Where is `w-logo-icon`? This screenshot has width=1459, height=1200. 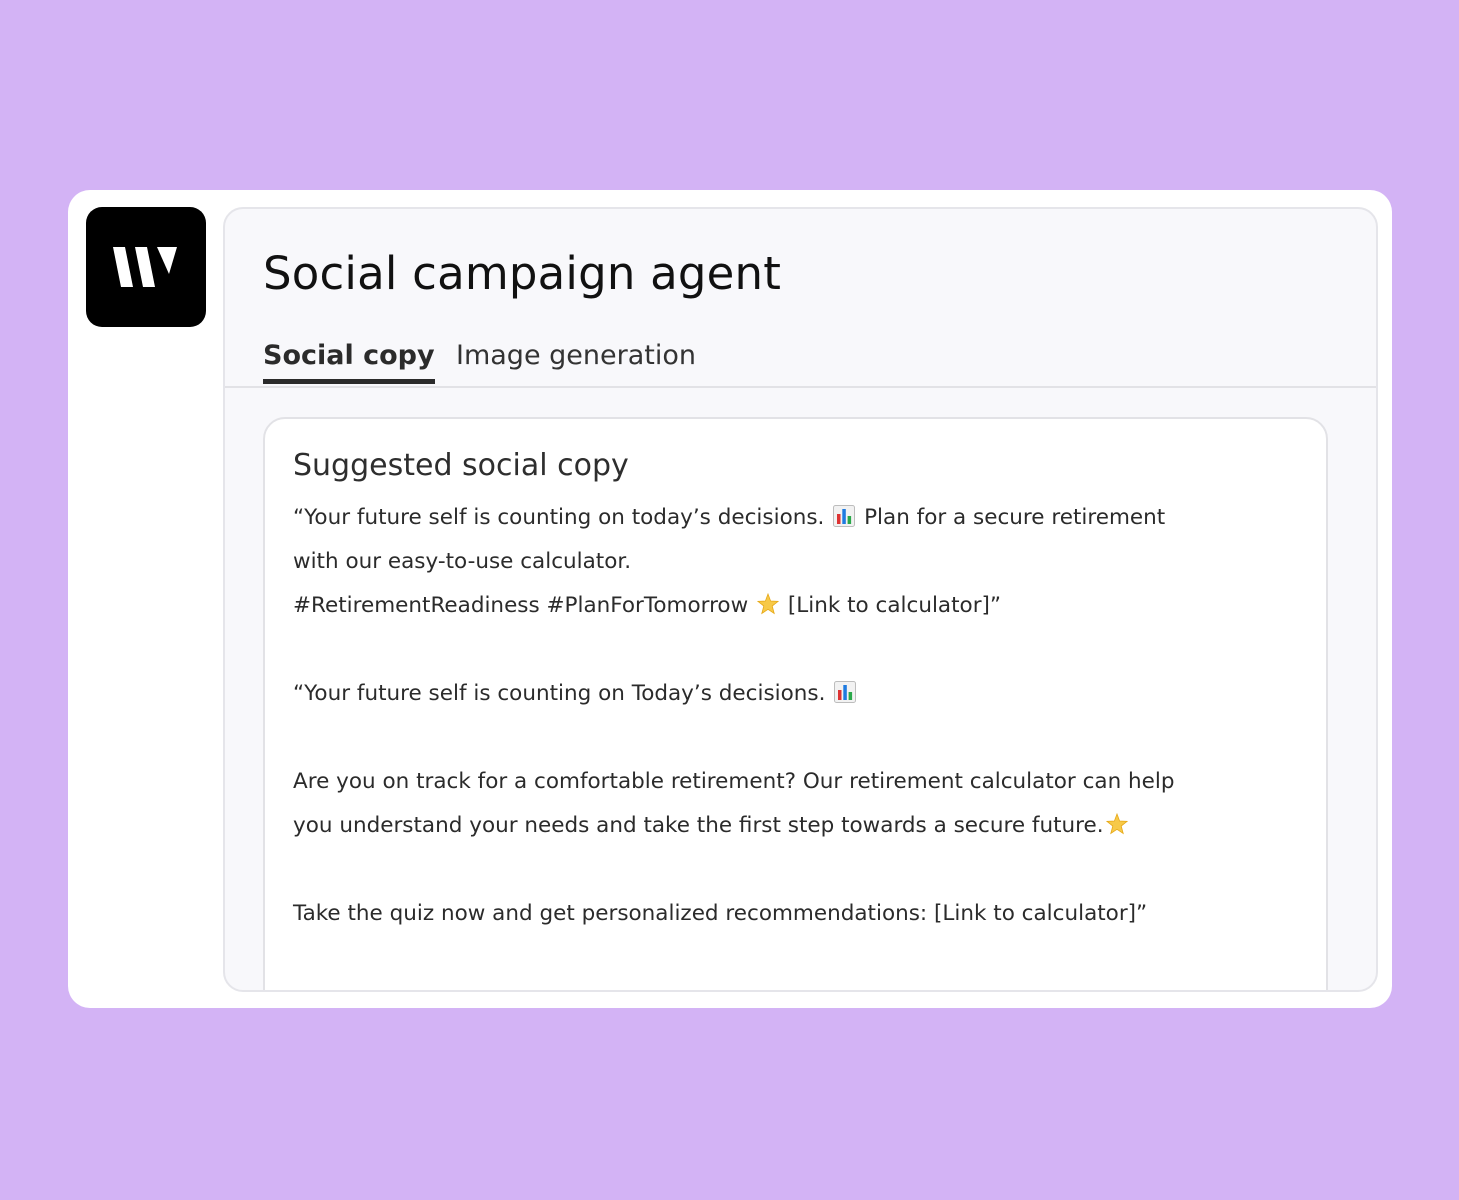
w-logo-icon is located at coordinates (145, 267).